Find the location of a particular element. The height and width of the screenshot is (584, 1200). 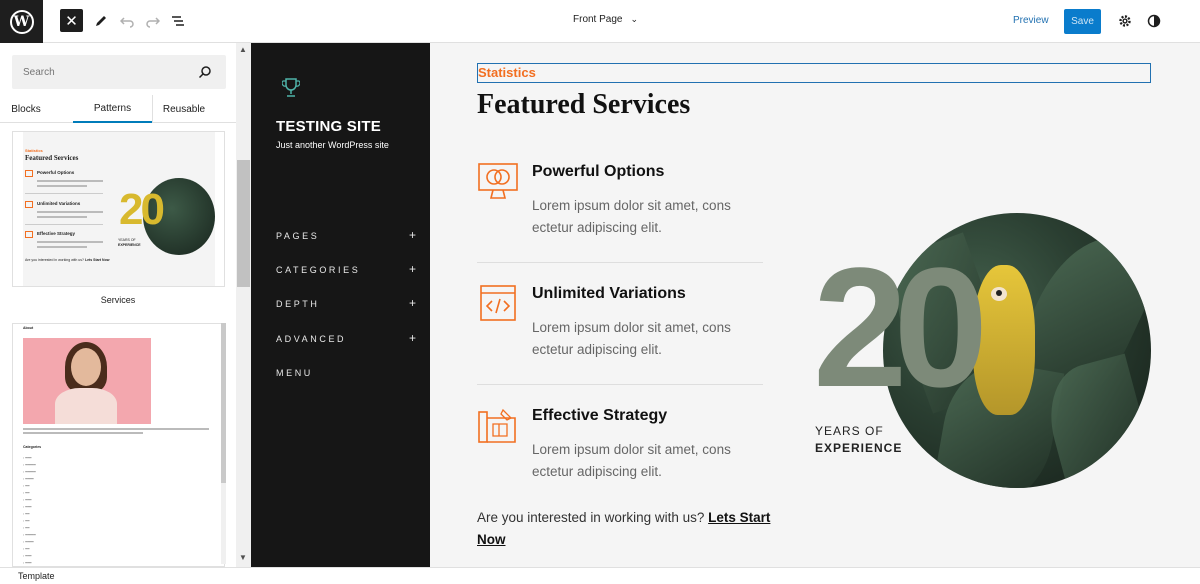

scroll-down-icon: ▼ is located at coordinates (243, 557).